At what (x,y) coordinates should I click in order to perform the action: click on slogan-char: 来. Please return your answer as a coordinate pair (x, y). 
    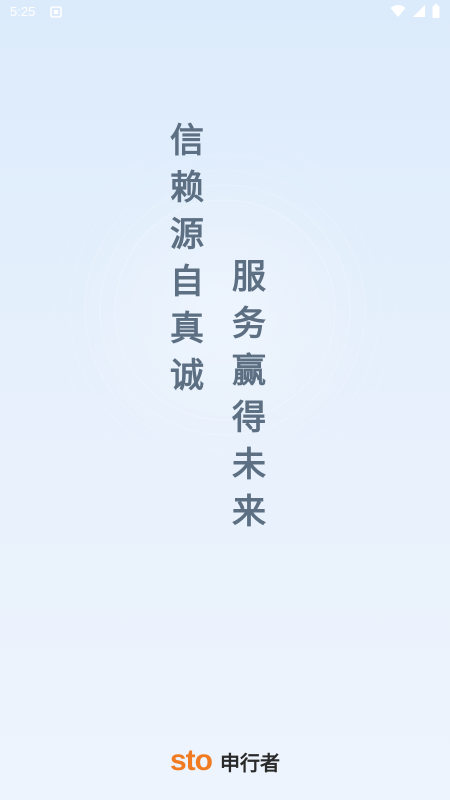
    Looking at the image, I should click on (249, 512).